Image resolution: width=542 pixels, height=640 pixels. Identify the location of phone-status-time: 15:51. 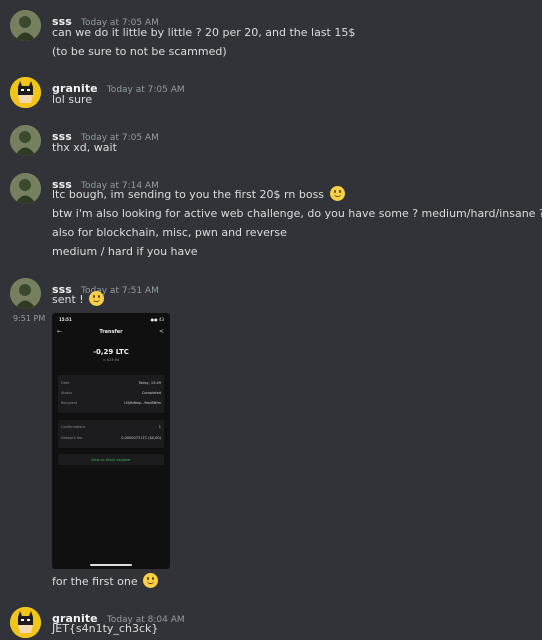
(65, 319).